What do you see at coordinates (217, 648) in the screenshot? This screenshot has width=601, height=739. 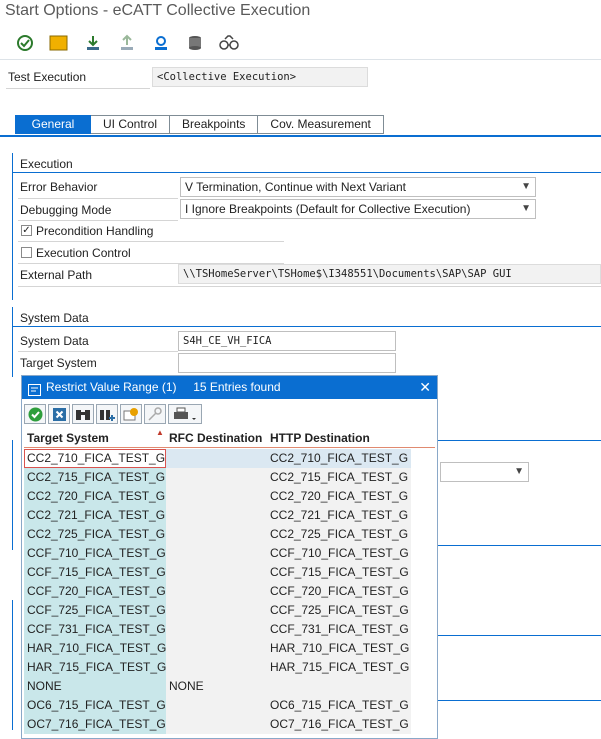 I see `table-row: HAR_710_FICA_TEST_G HAR_710_FICA_TEST_G` at bounding box center [217, 648].